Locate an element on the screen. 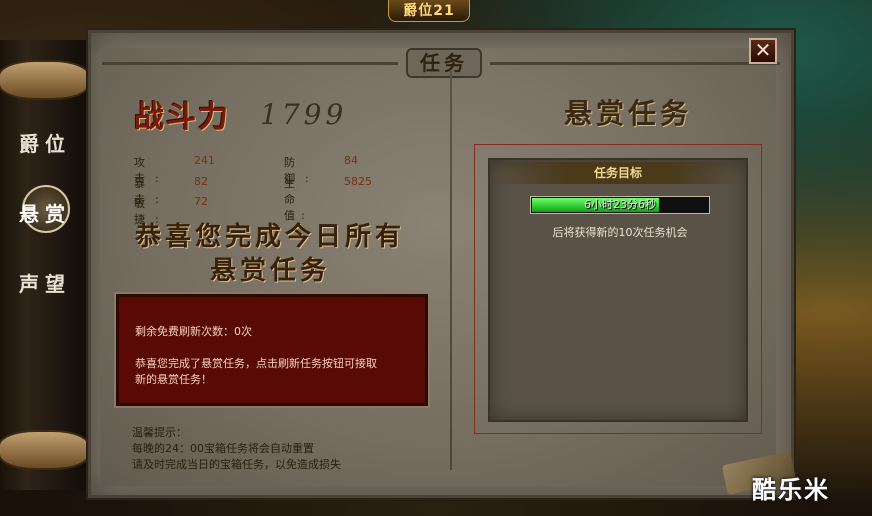  stat-value: 82 is located at coordinates (201, 181).